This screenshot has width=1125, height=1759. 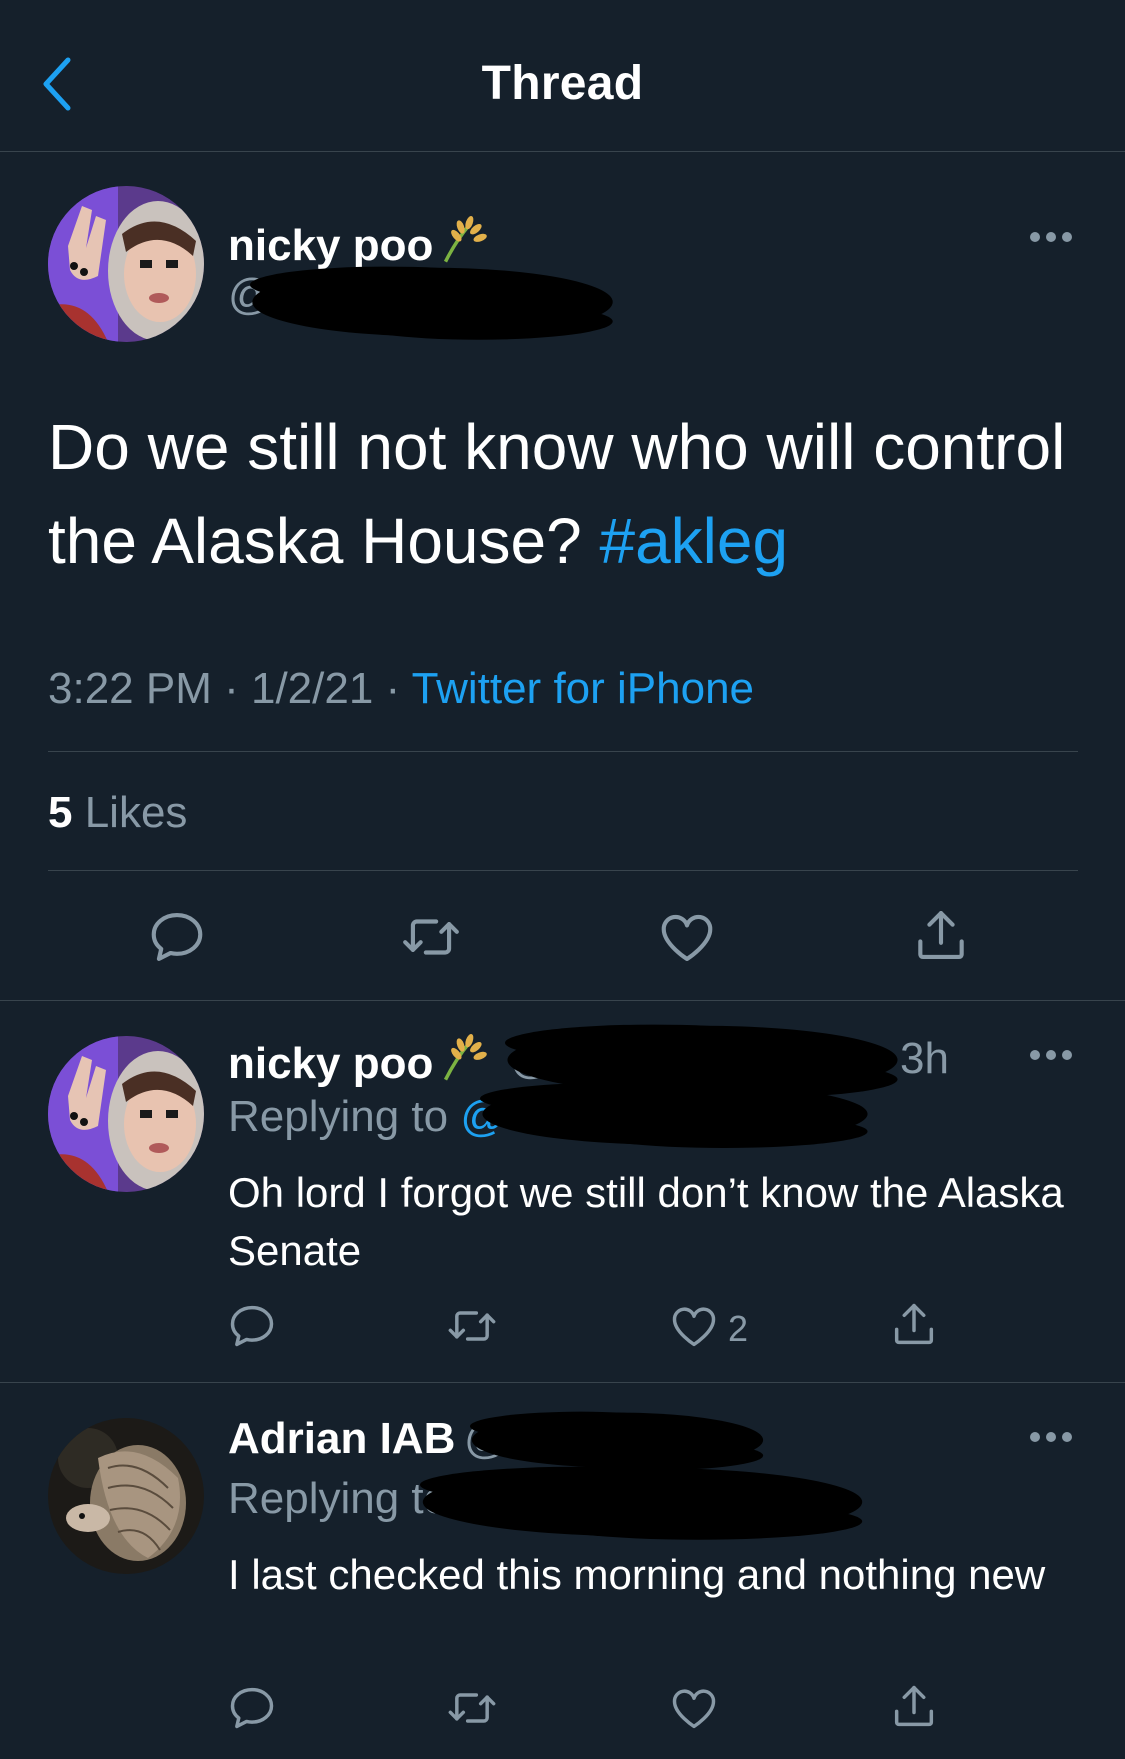 I want to click on likes-summary: 5 Likes, so click(x=117, y=813).